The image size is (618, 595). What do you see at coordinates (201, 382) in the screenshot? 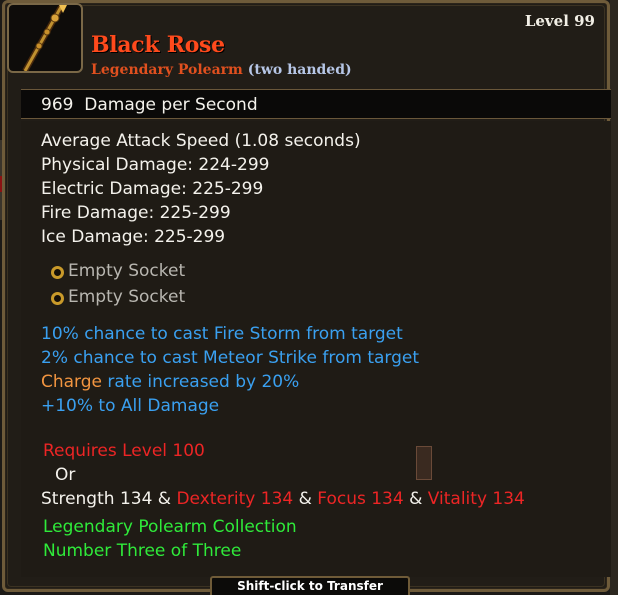
I see `charge-rate-text: rate increased by 20%` at bounding box center [201, 382].